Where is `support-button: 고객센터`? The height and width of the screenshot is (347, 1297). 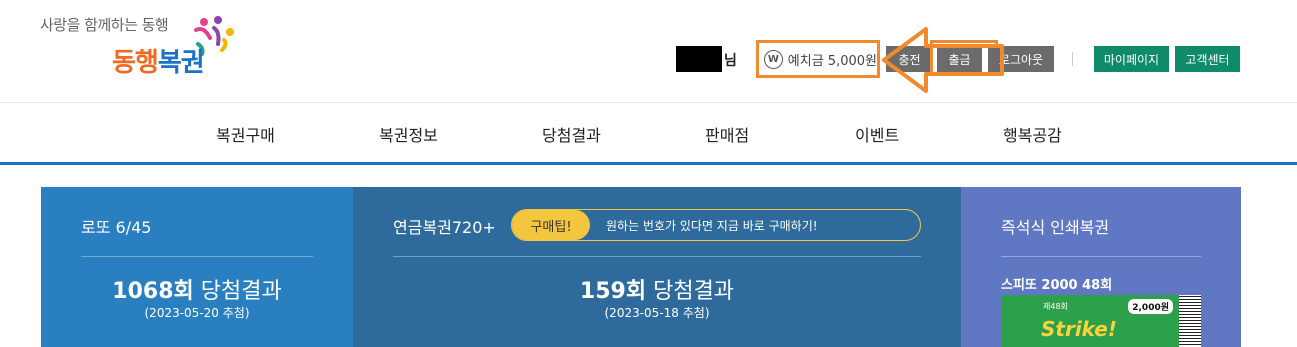 support-button: 고객센터 is located at coordinates (1207, 59).